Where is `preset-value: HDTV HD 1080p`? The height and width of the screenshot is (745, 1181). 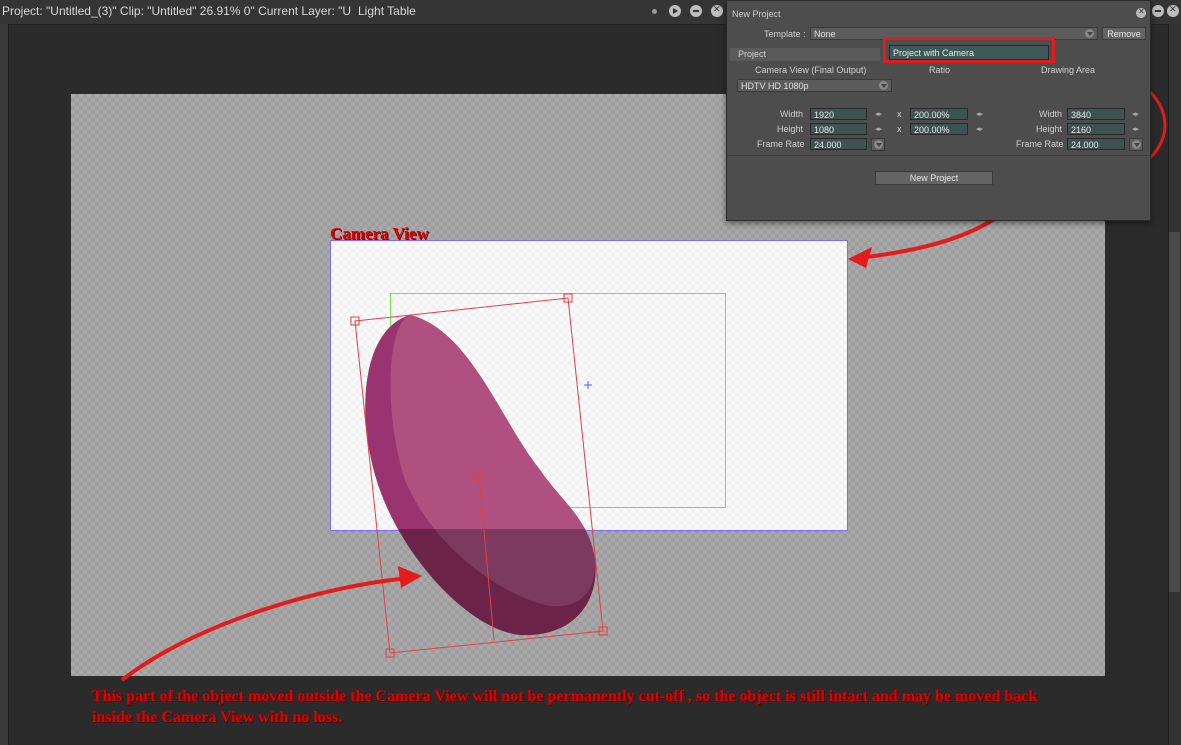 preset-value: HDTV HD 1080p is located at coordinates (775, 86).